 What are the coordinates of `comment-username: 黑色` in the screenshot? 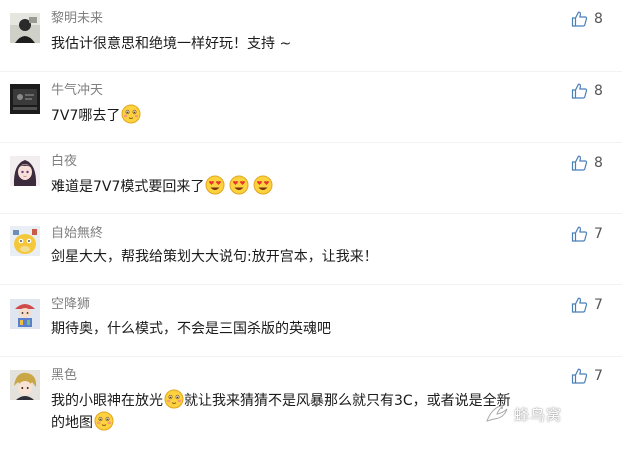 It's located at (64, 376).